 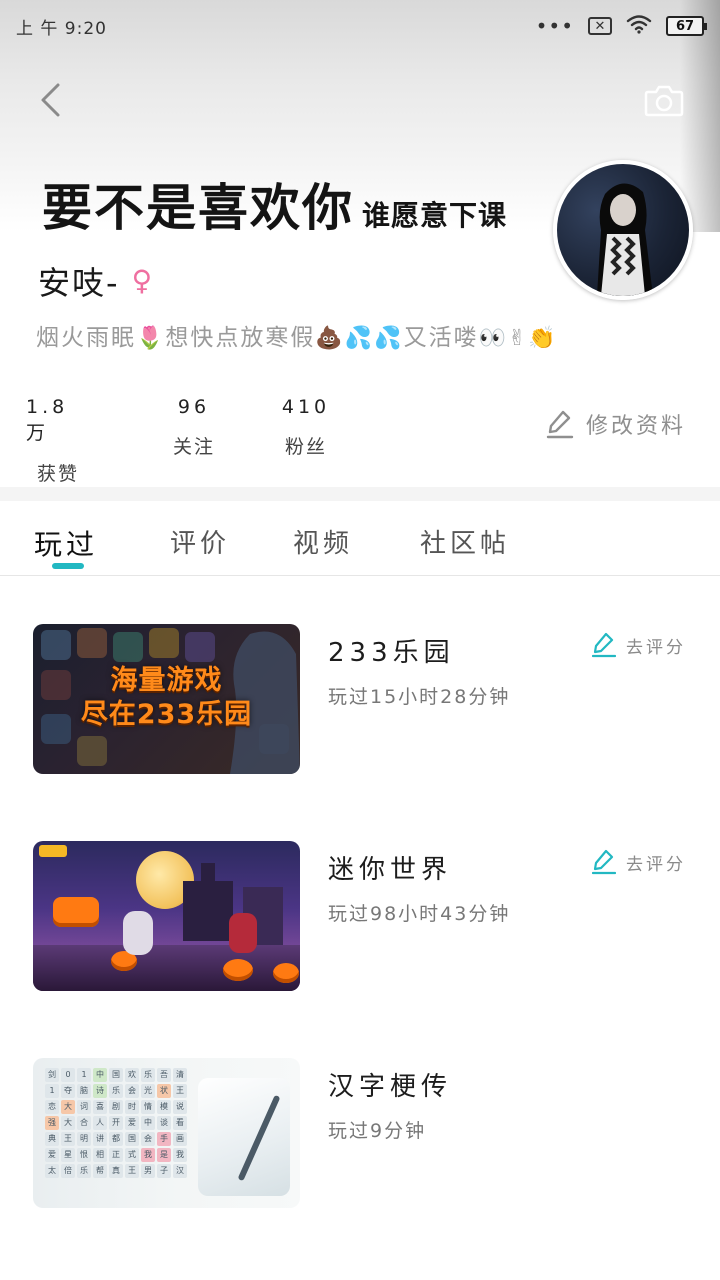 I want to click on game-thumbnail, so click(x=166, y=916).